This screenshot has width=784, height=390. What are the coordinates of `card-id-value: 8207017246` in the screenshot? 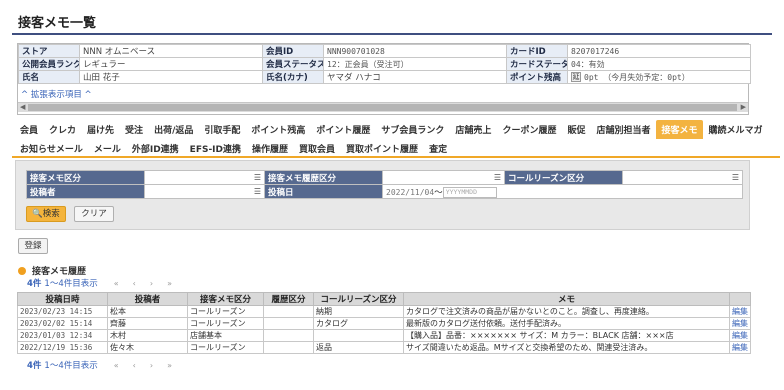 It's located at (659, 51).